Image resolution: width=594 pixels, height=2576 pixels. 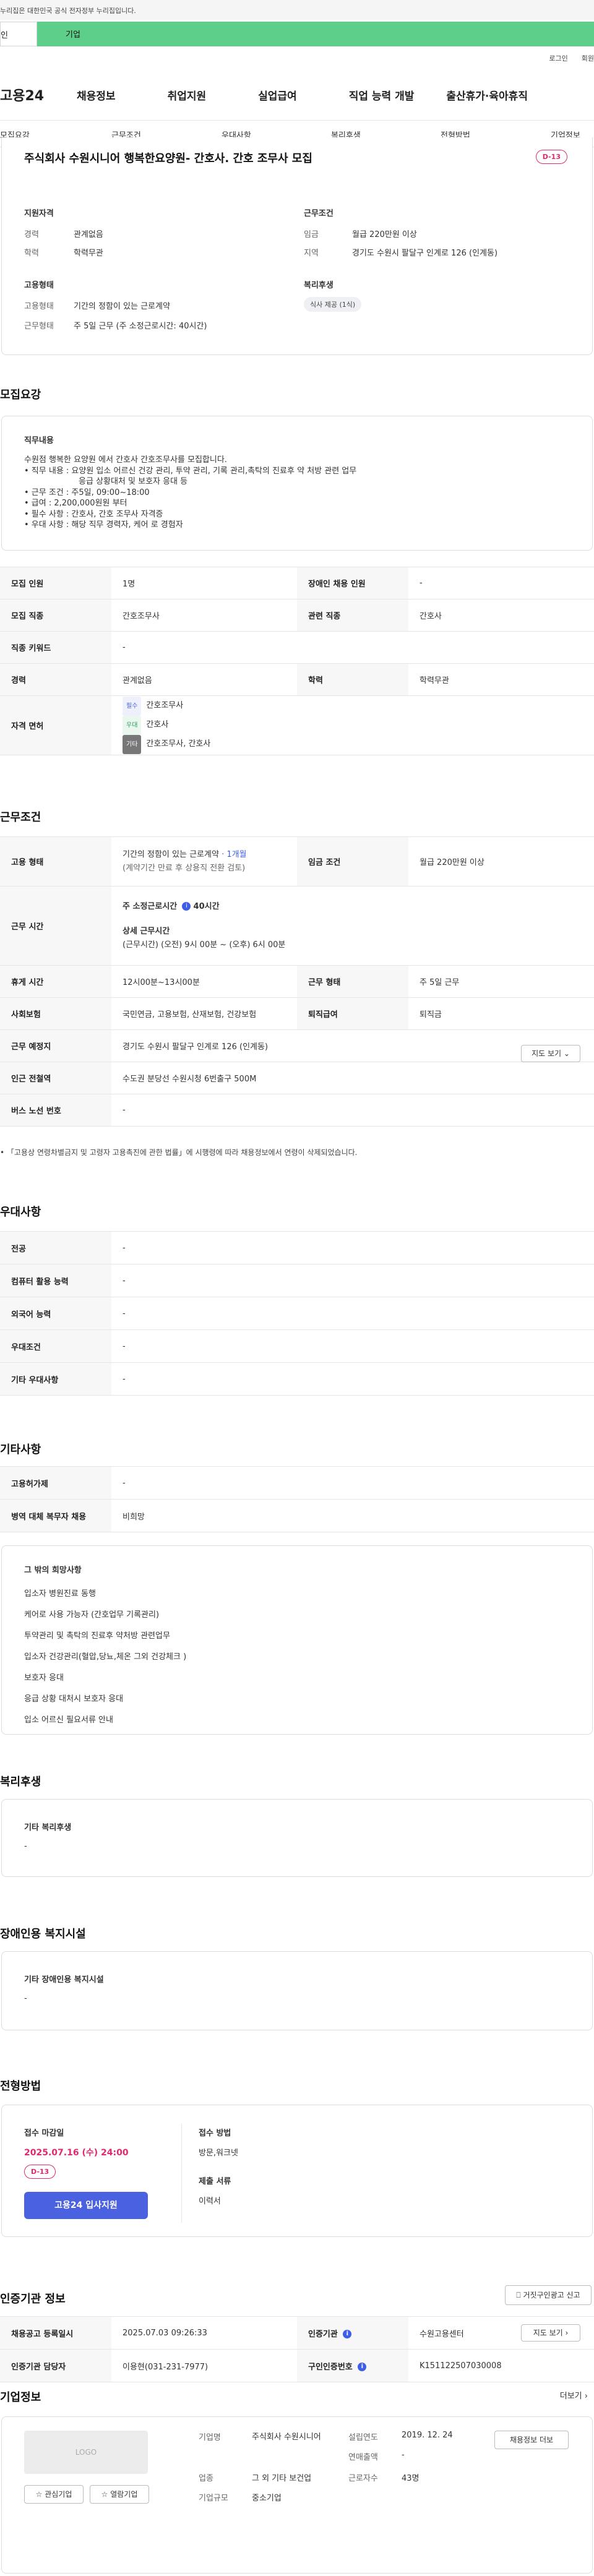 What do you see at coordinates (566, 1053) in the screenshot?
I see `chevron-down-icon: ⌄` at bounding box center [566, 1053].